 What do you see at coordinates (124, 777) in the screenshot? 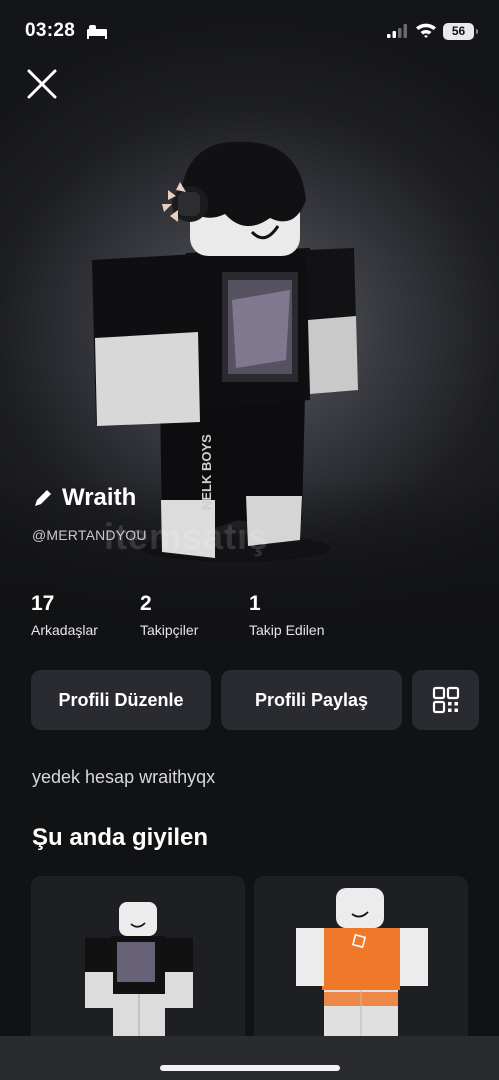
I see `profile-bio: yedek hesap wraithyqx` at bounding box center [124, 777].